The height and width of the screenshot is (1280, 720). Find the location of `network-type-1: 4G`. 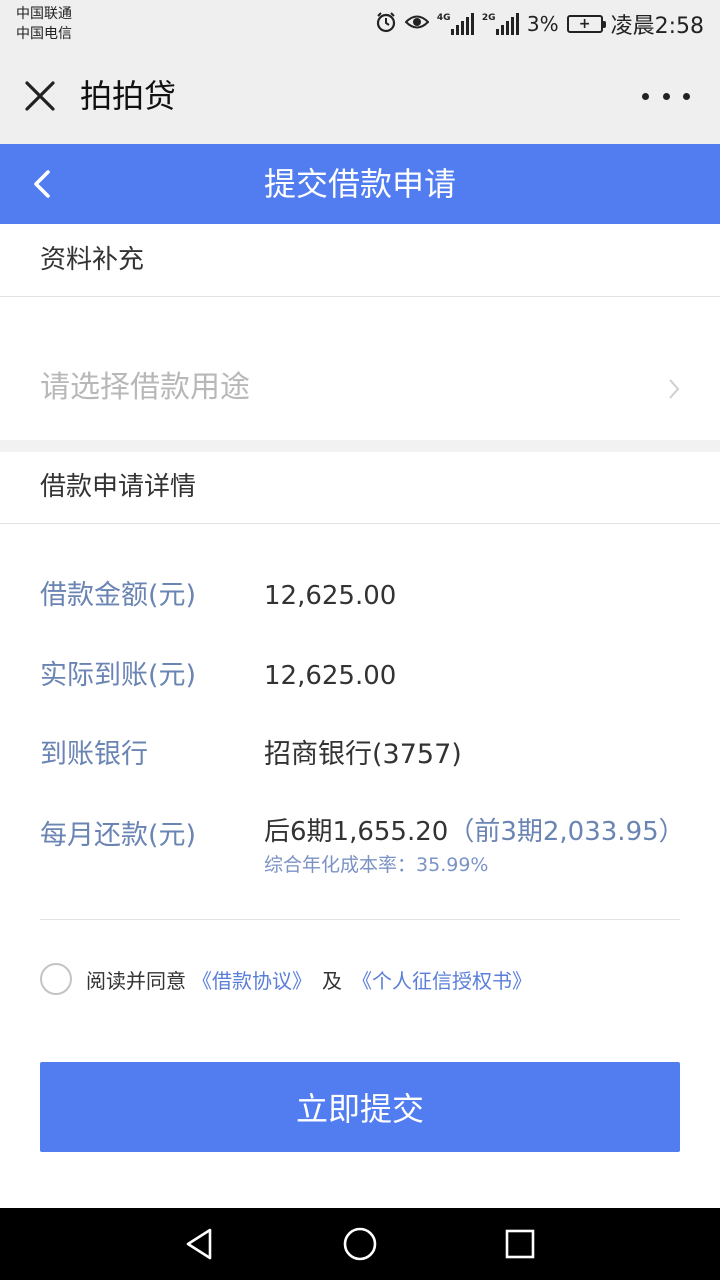

network-type-1: 4G is located at coordinates (443, 18).